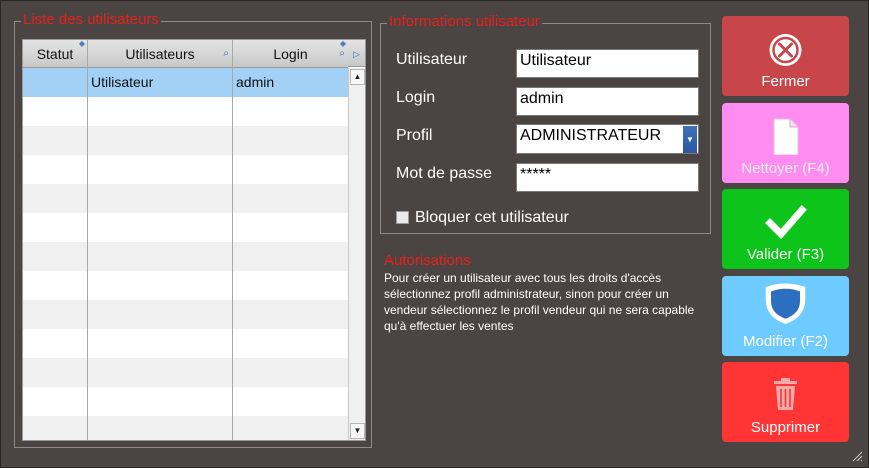  What do you see at coordinates (785, 394) in the screenshot?
I see `trash-icon` at bounding box center [785, 394].